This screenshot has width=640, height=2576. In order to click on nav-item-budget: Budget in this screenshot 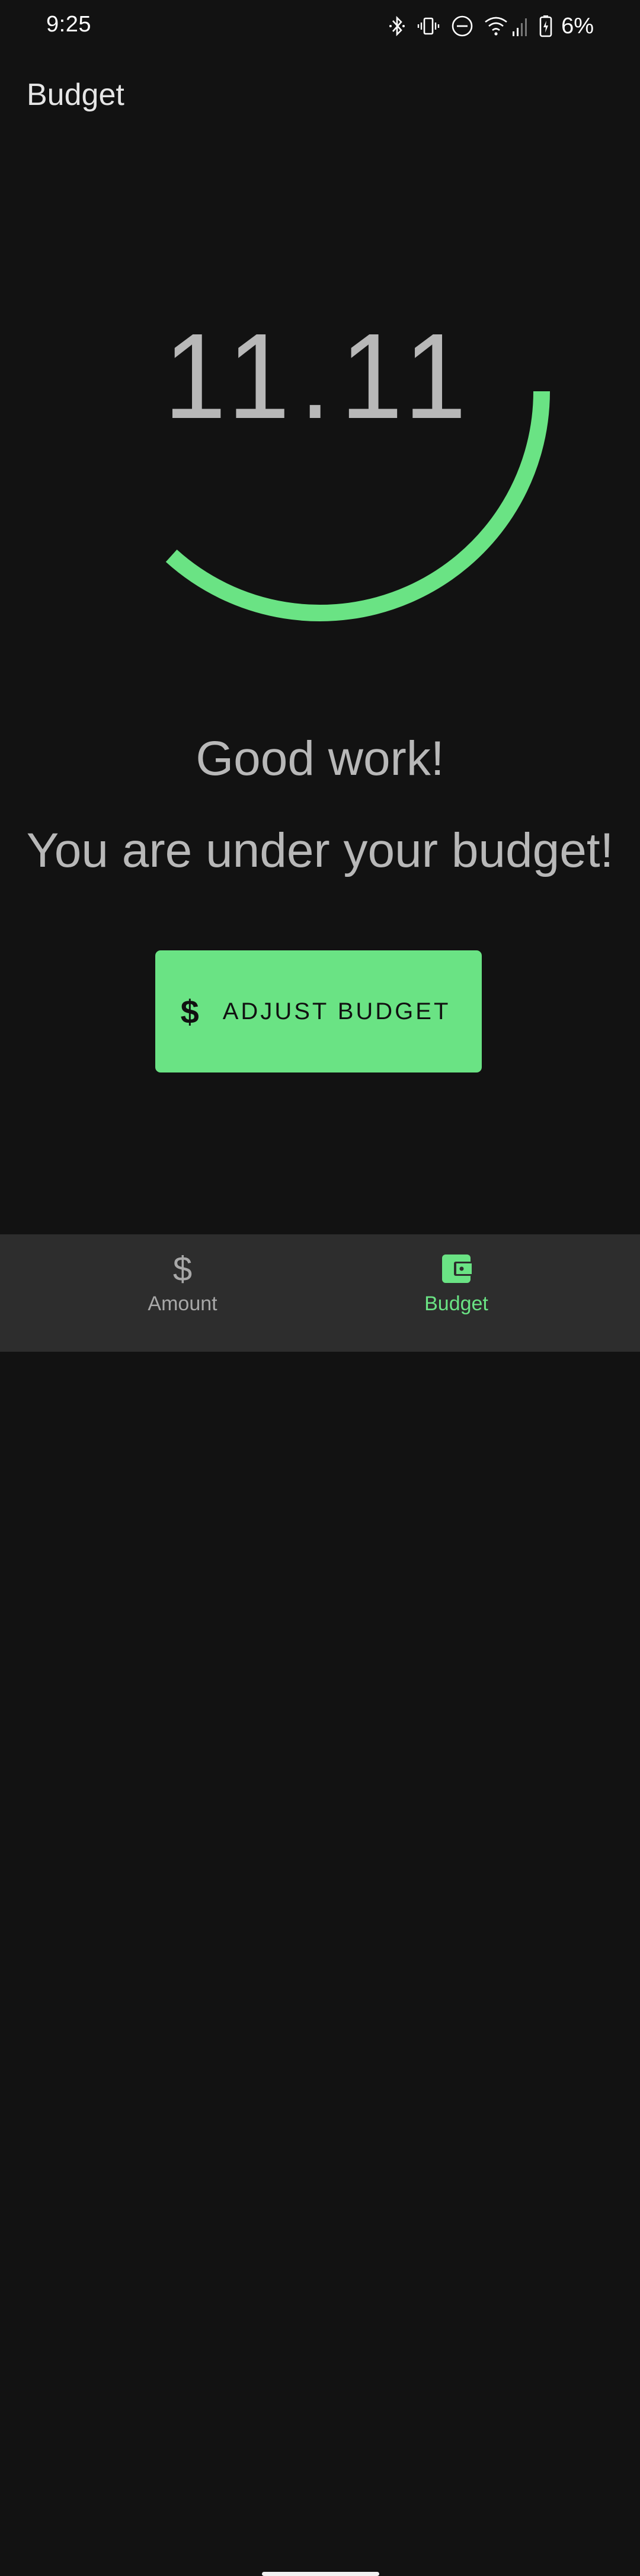, I will do `click(456, 1278)`.